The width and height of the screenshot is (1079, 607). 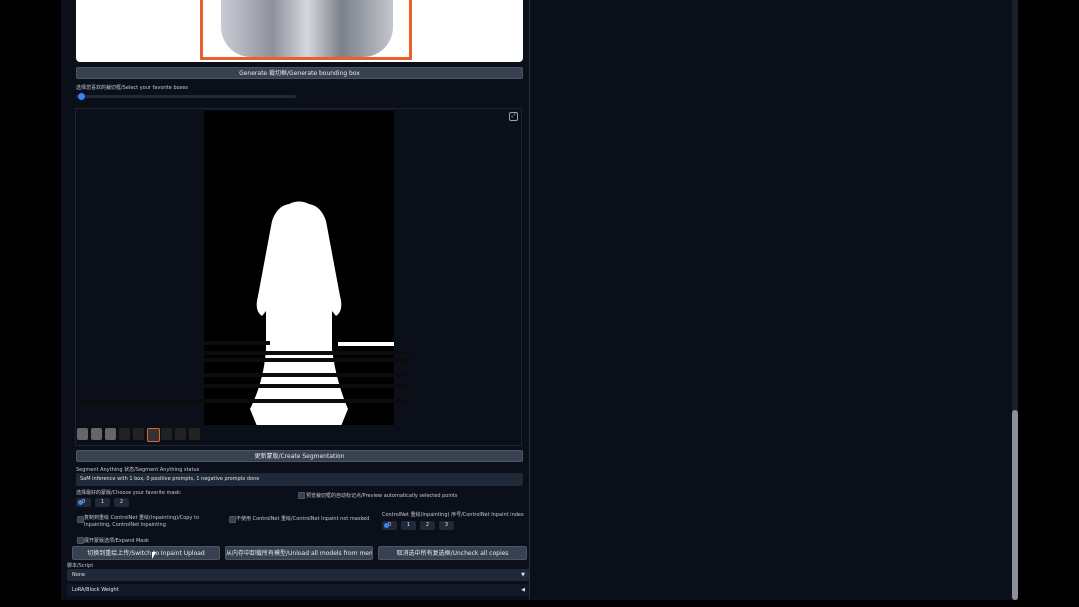 I want to click on dress-silhouette, so click(x=299, y=313).